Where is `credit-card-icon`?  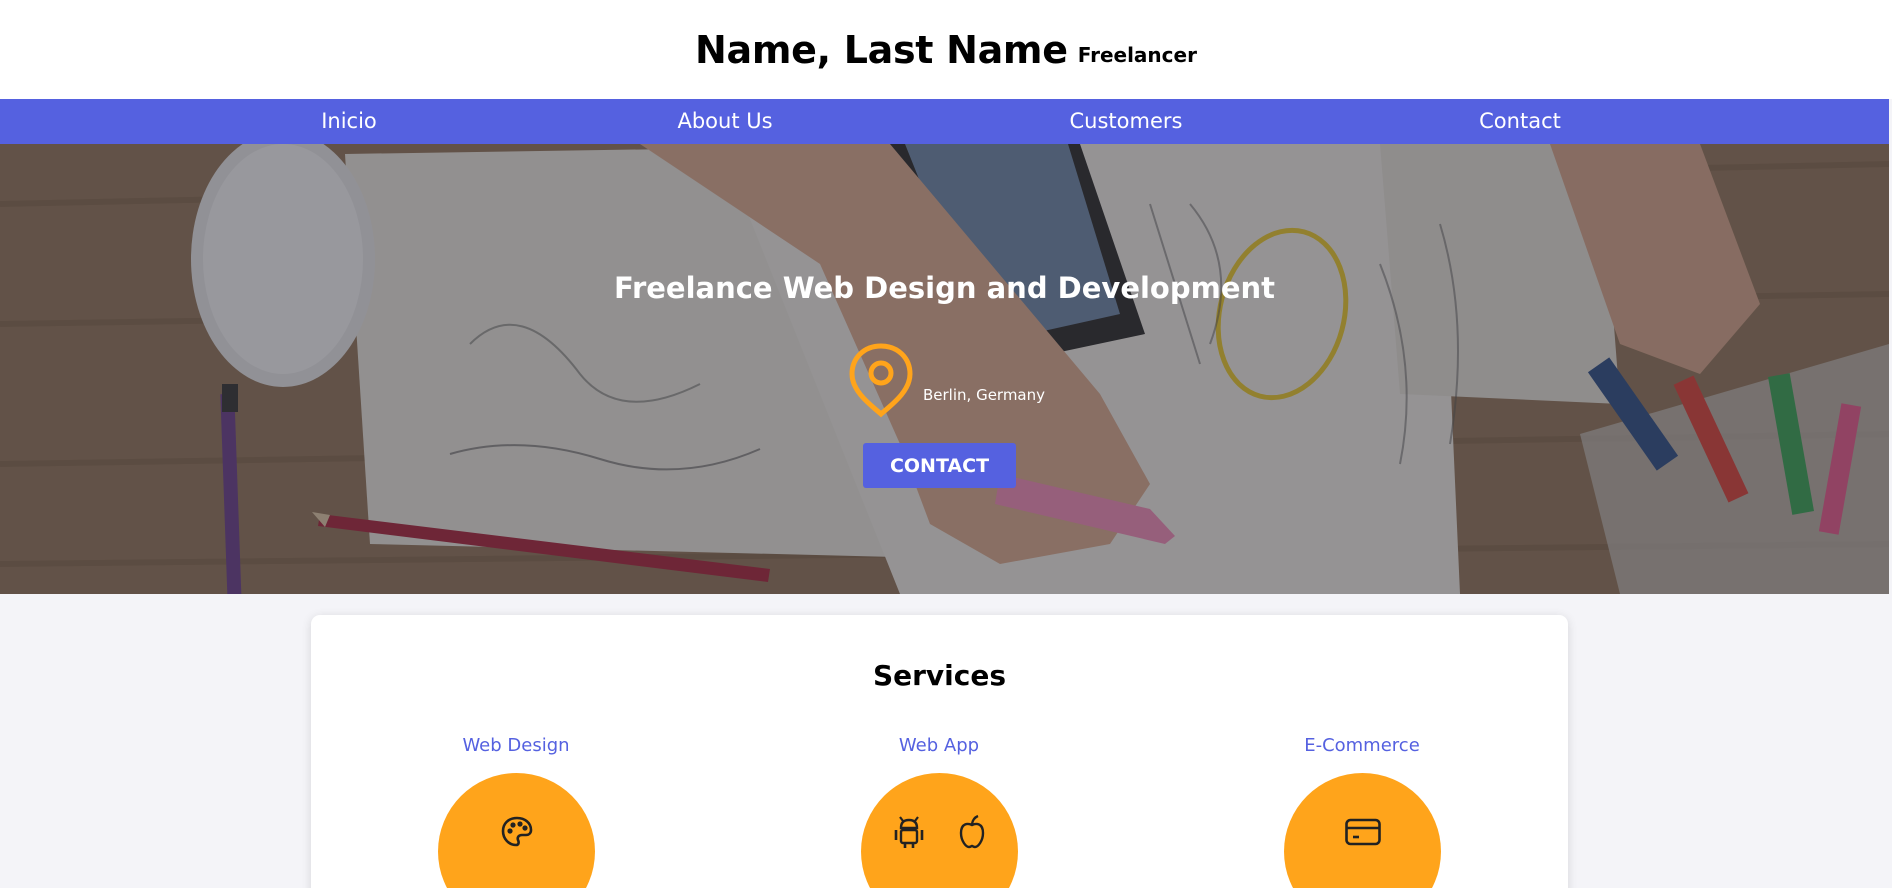
credit-card-icon is located at coordinates (1363, 832).